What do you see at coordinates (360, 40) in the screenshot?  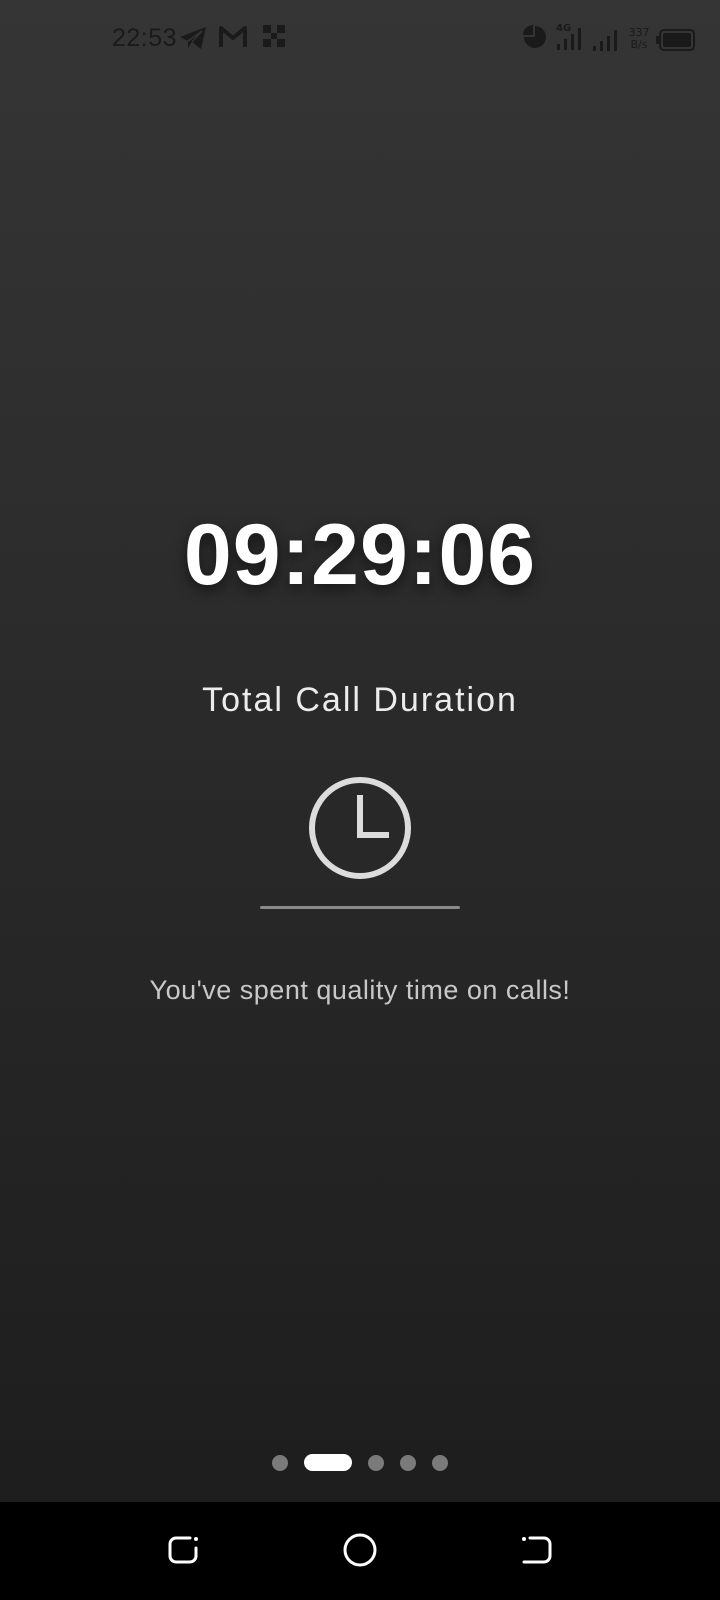 I see `status-bar: 22:53 4G 337 B/s` at bounding box center [360, 40].